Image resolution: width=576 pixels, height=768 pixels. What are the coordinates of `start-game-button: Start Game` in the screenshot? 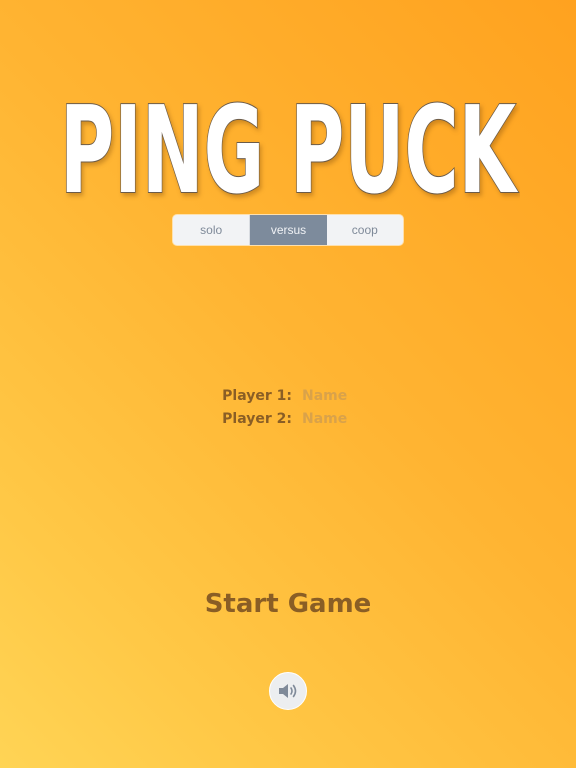 It's located at (288, 604).